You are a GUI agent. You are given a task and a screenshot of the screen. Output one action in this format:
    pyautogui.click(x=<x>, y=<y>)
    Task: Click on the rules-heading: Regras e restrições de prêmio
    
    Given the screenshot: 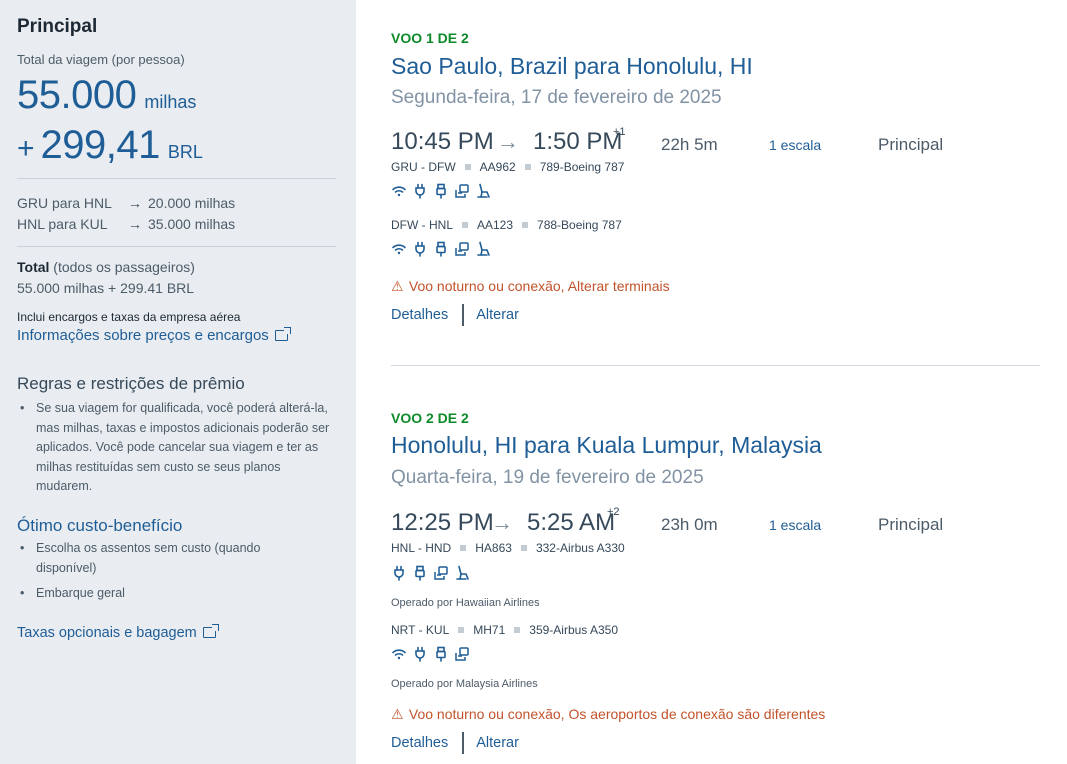 What is the action you would take?
    pyautogui.click(x=131, y=383)
    